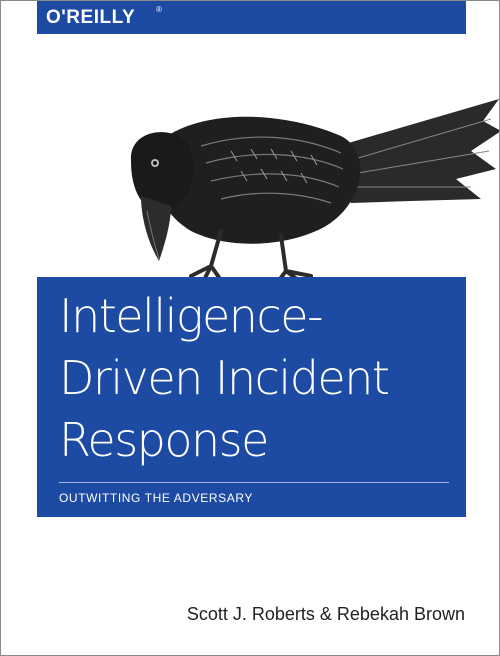 Image resolution: width=500 pixels, height=656 pixels. What do you see at coordinates (164, 440) in the screenshot?
I see `title-line-3: Response` at bounding box center [164, 440].